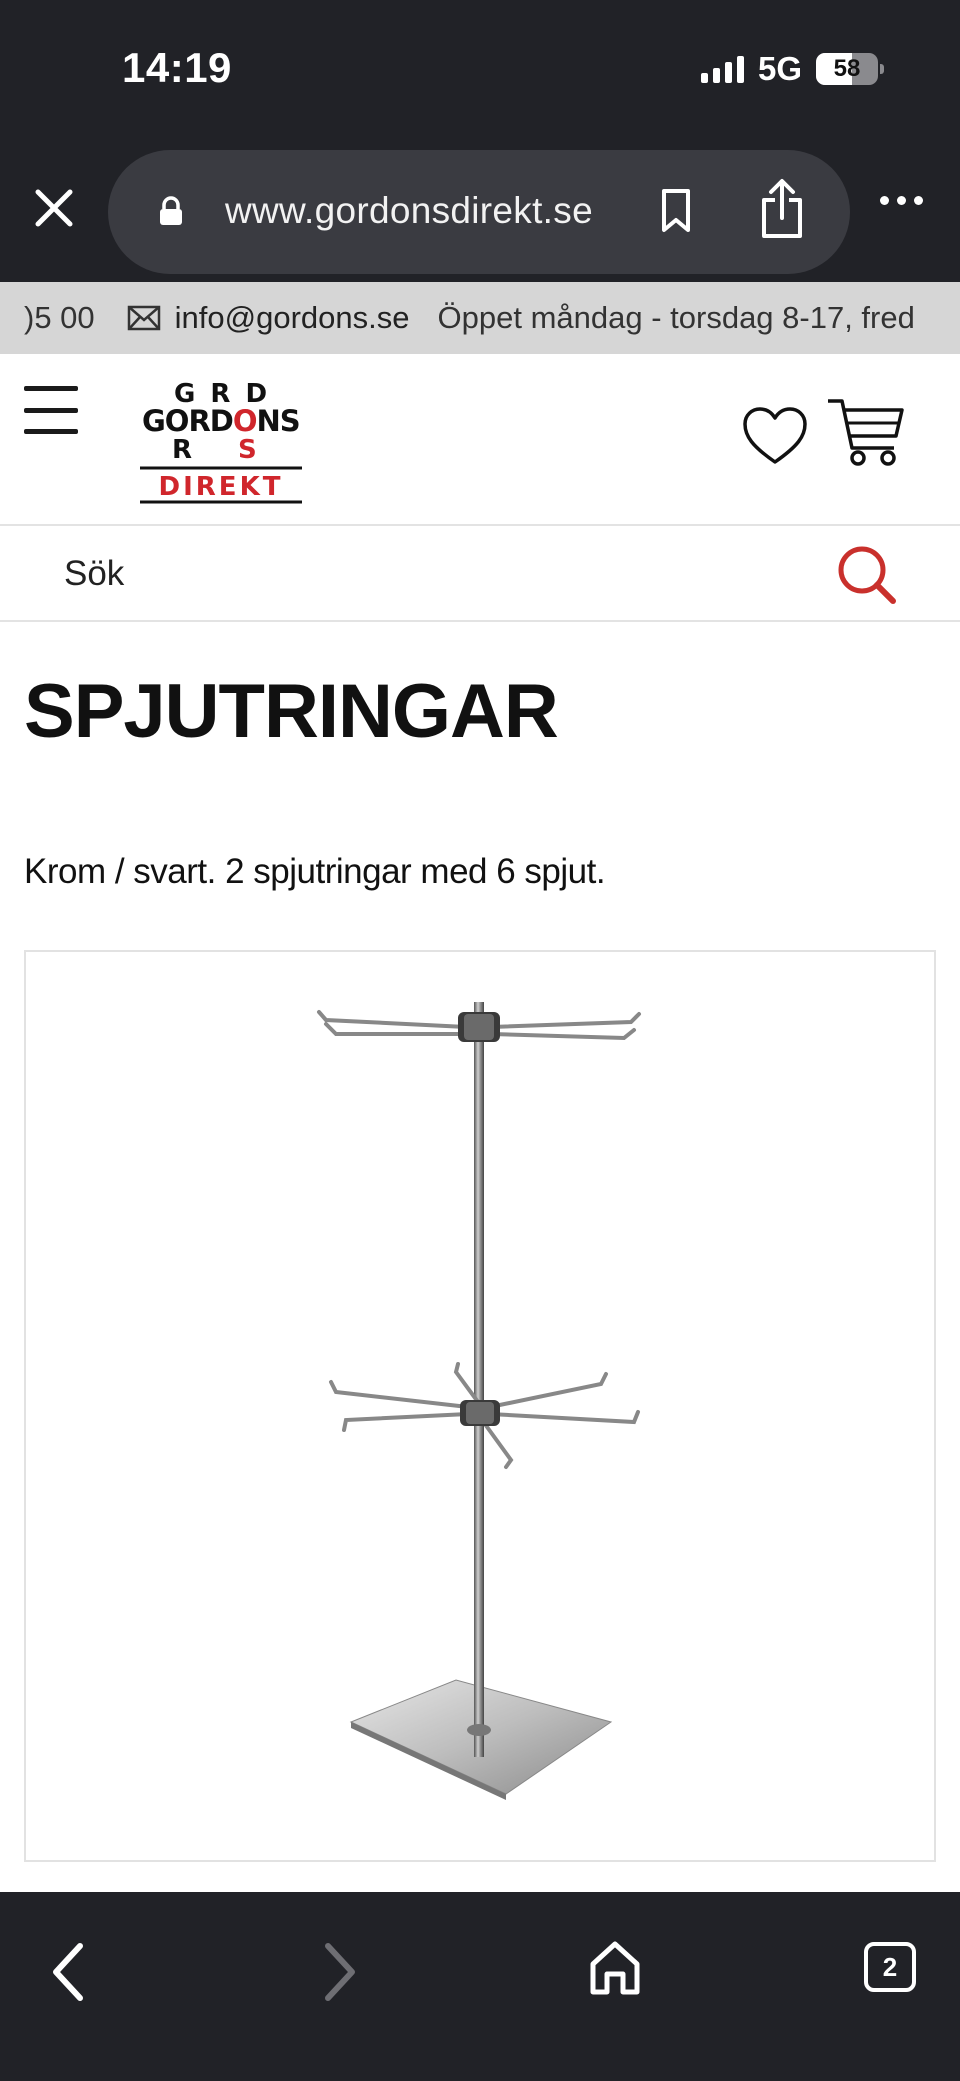 This screenshot has height=2081, width=960. What do you see at coordinates (866, 432) in the screenshot?
I see `cart-icon` at bounding box center [866, 432].